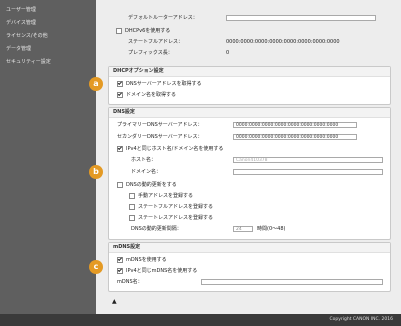  I want to click on get-domain-row: ドメイン名を取得する, so click(146, 95).